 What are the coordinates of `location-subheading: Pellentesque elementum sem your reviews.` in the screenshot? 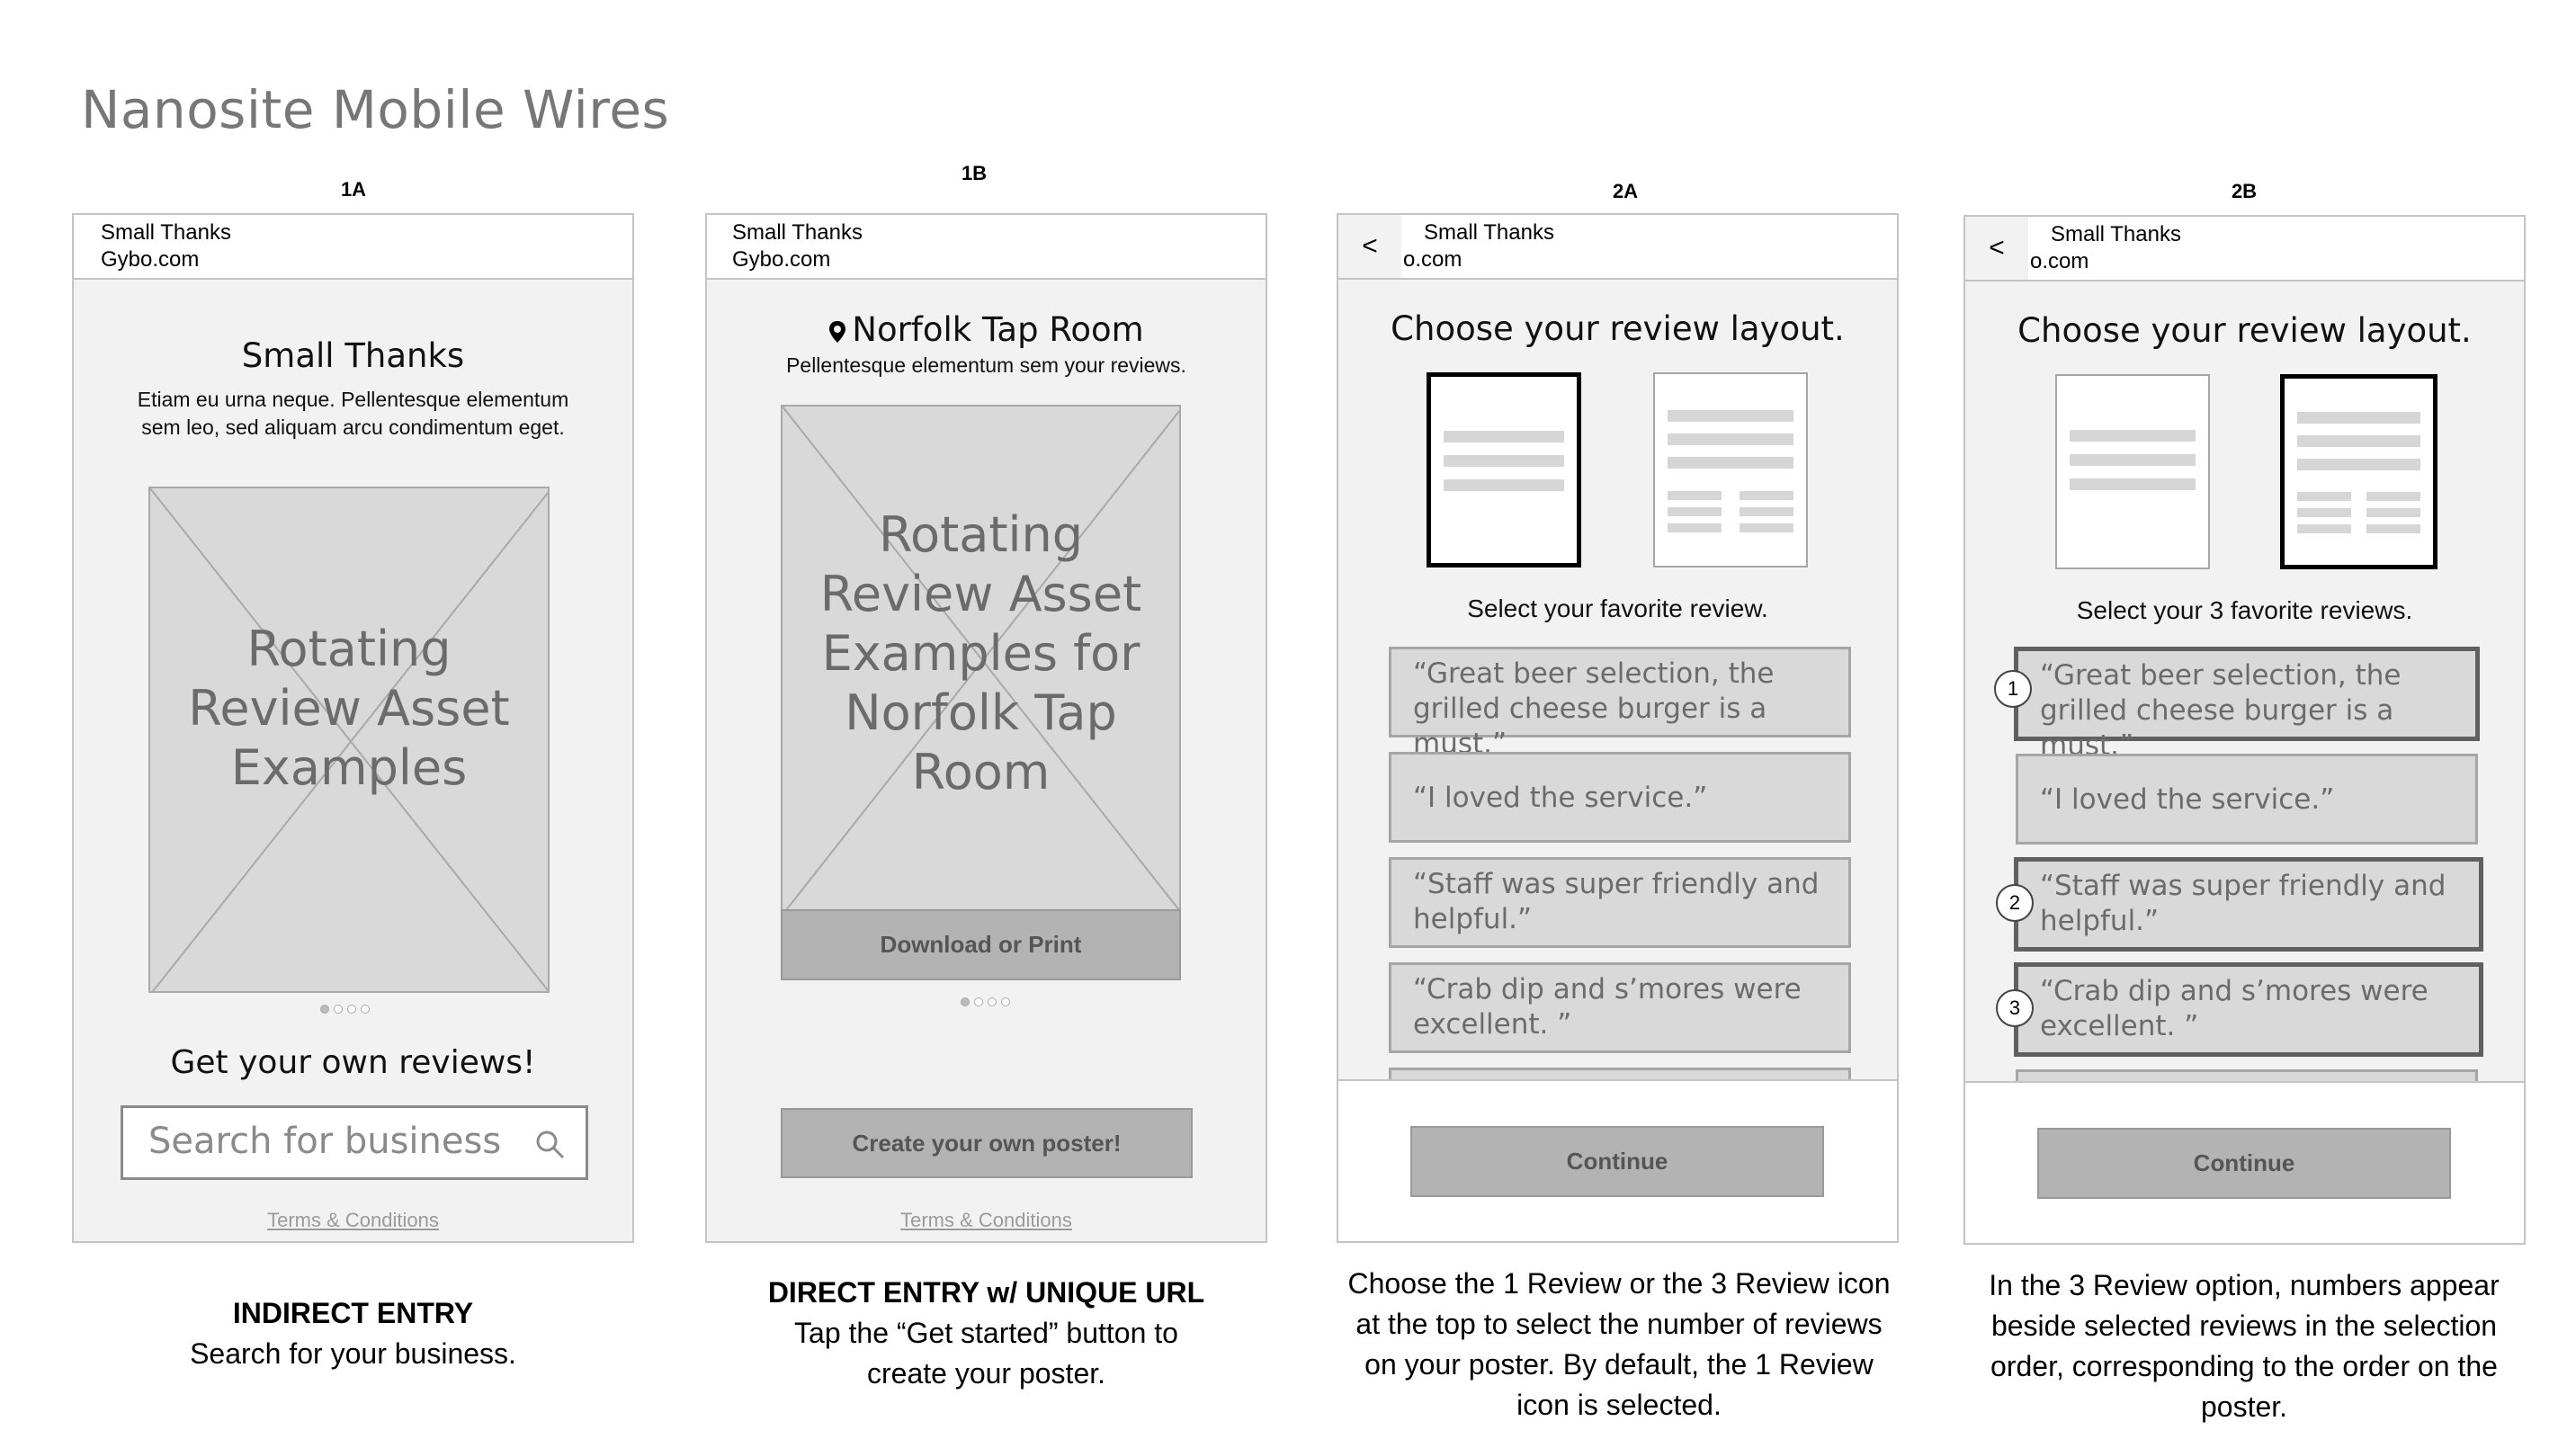 It's located at (986, 365).